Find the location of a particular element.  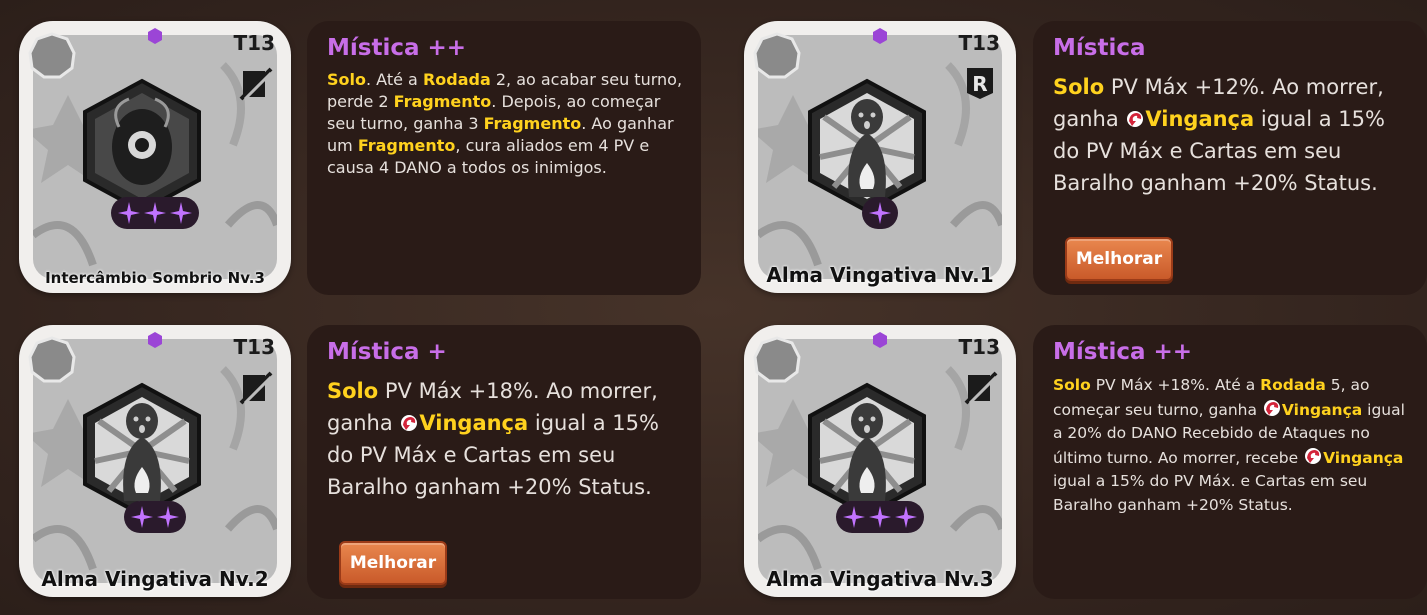

dark-eye-swirl-emblem is located at coordinates (142, 146).